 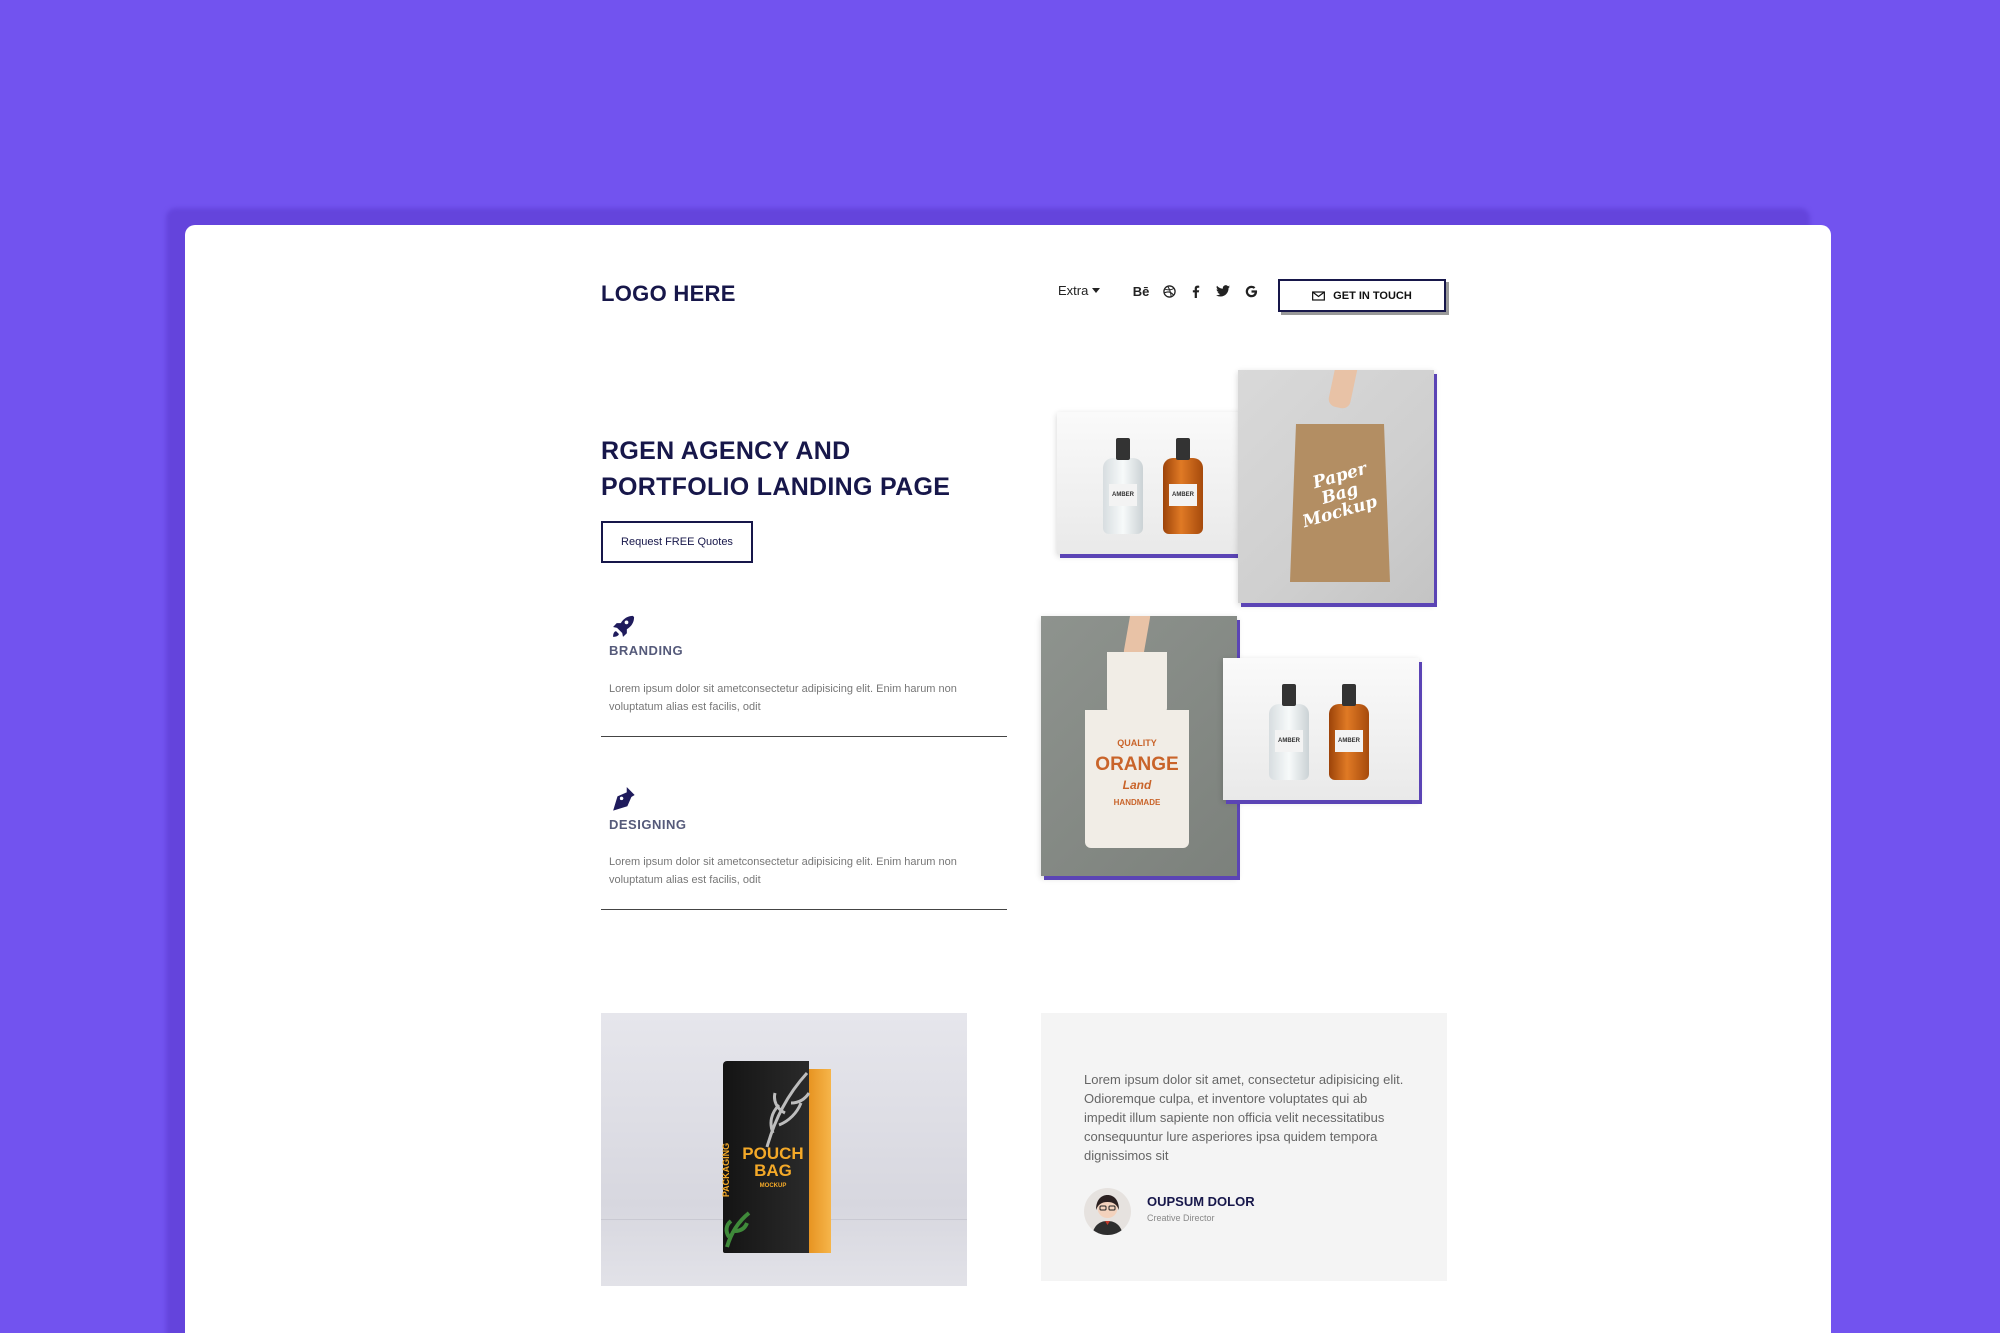 I want to click on pen-nib-icon, so click(x=623, y=801).